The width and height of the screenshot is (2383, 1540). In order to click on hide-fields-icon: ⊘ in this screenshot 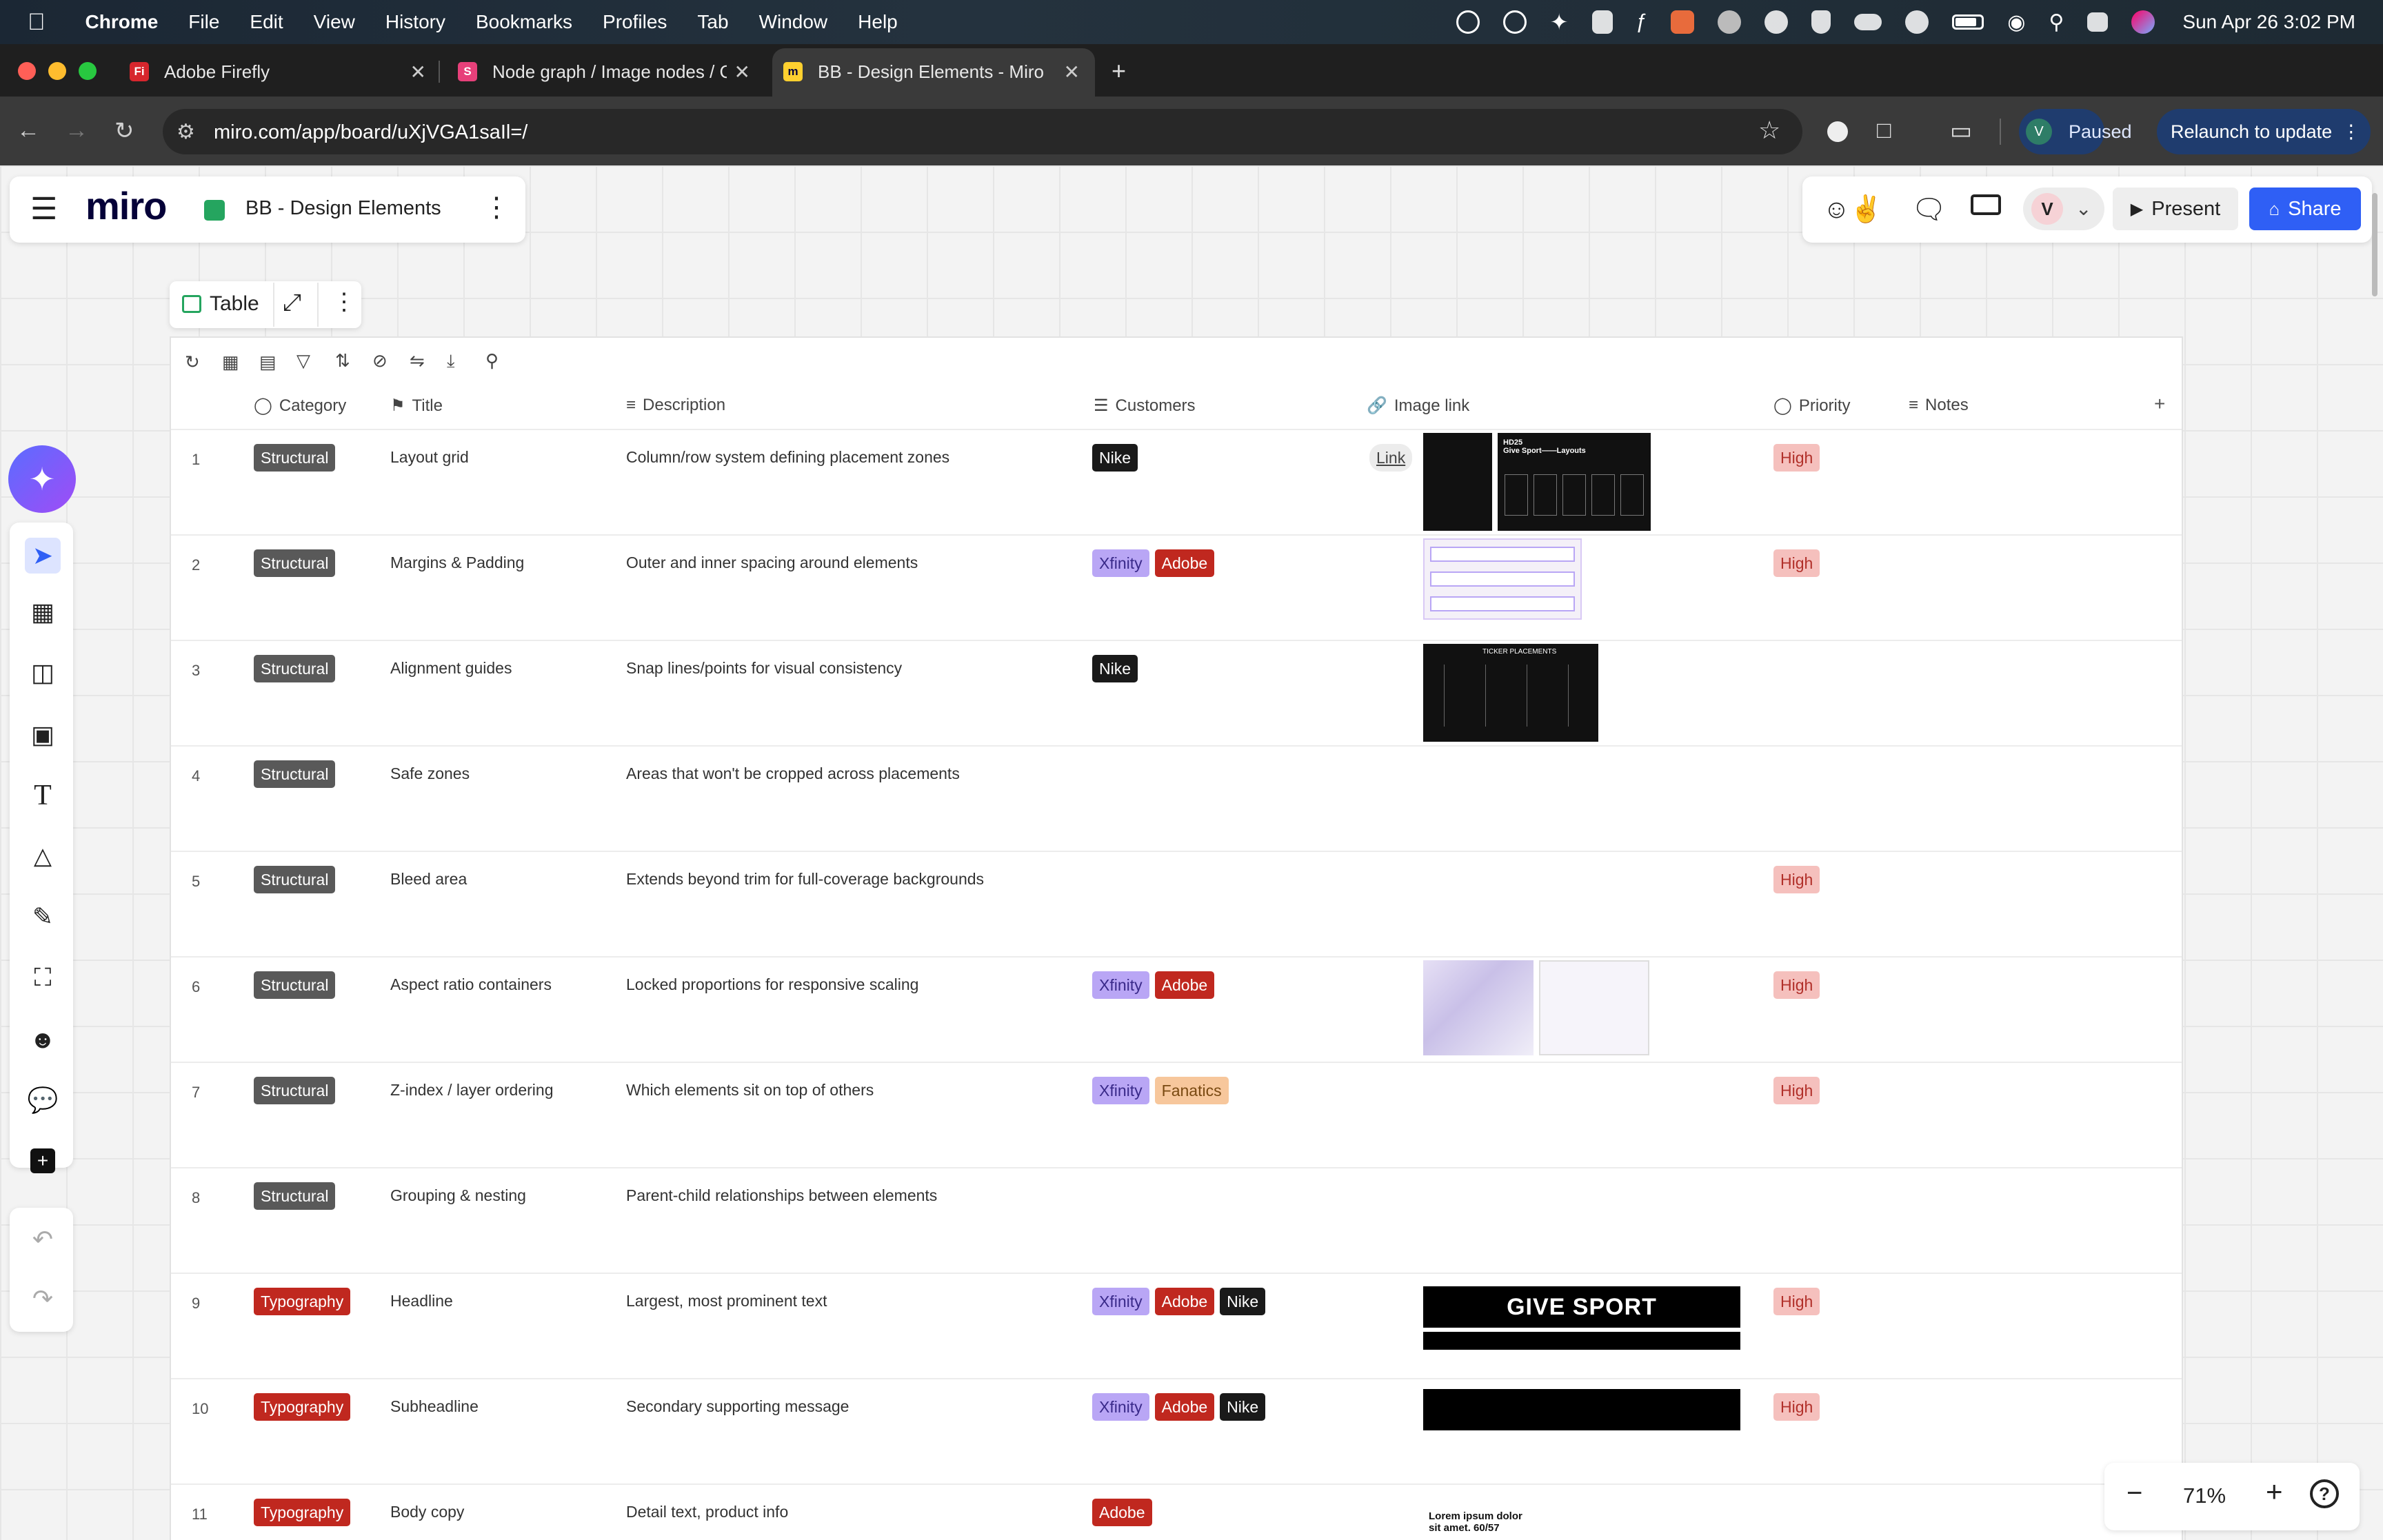, I will do `click(380, 361)`.